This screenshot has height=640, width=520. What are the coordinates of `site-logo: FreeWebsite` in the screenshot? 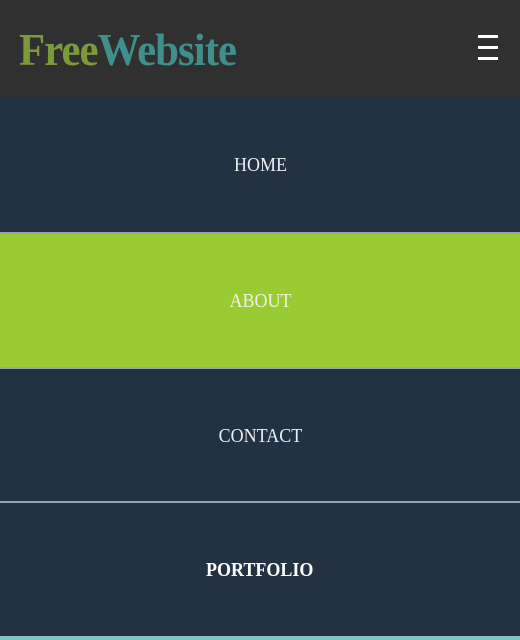 It's located at (128, 50).